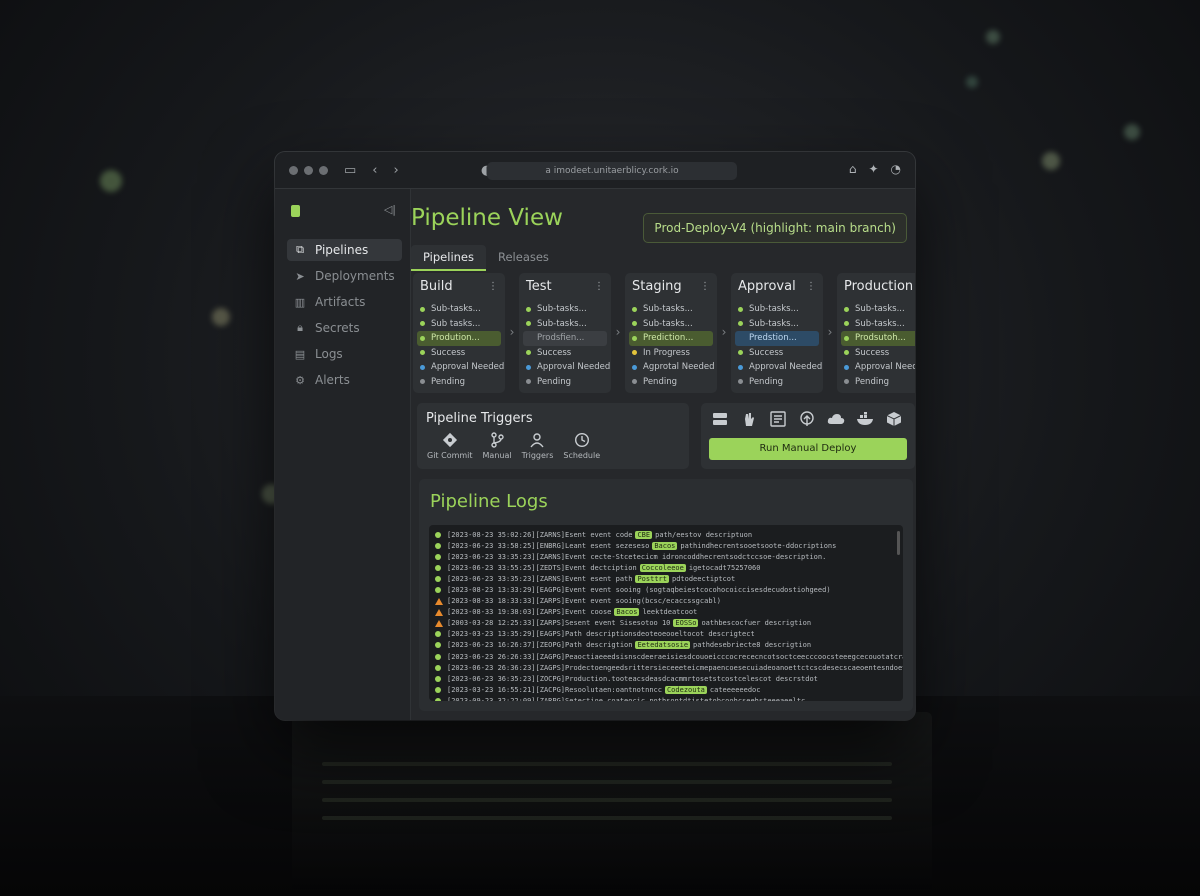 This screenshot has height=896, width=1200. I want to click on trigger-schedule: Schedule, so click(581, 446).